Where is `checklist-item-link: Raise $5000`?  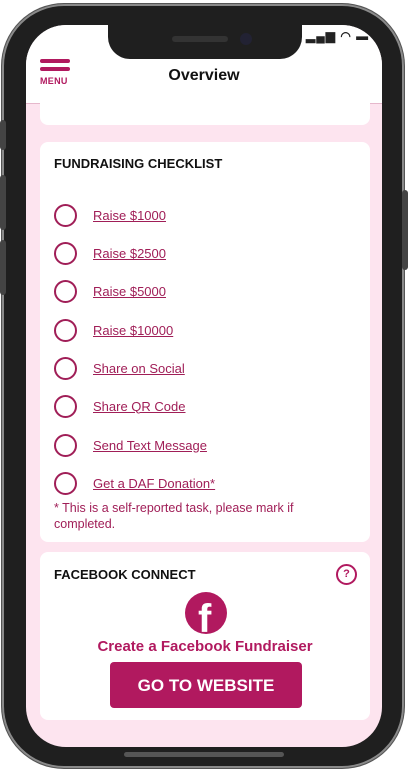 checklist-item-link: Raise $5000 is located at coordinates (129, 291).